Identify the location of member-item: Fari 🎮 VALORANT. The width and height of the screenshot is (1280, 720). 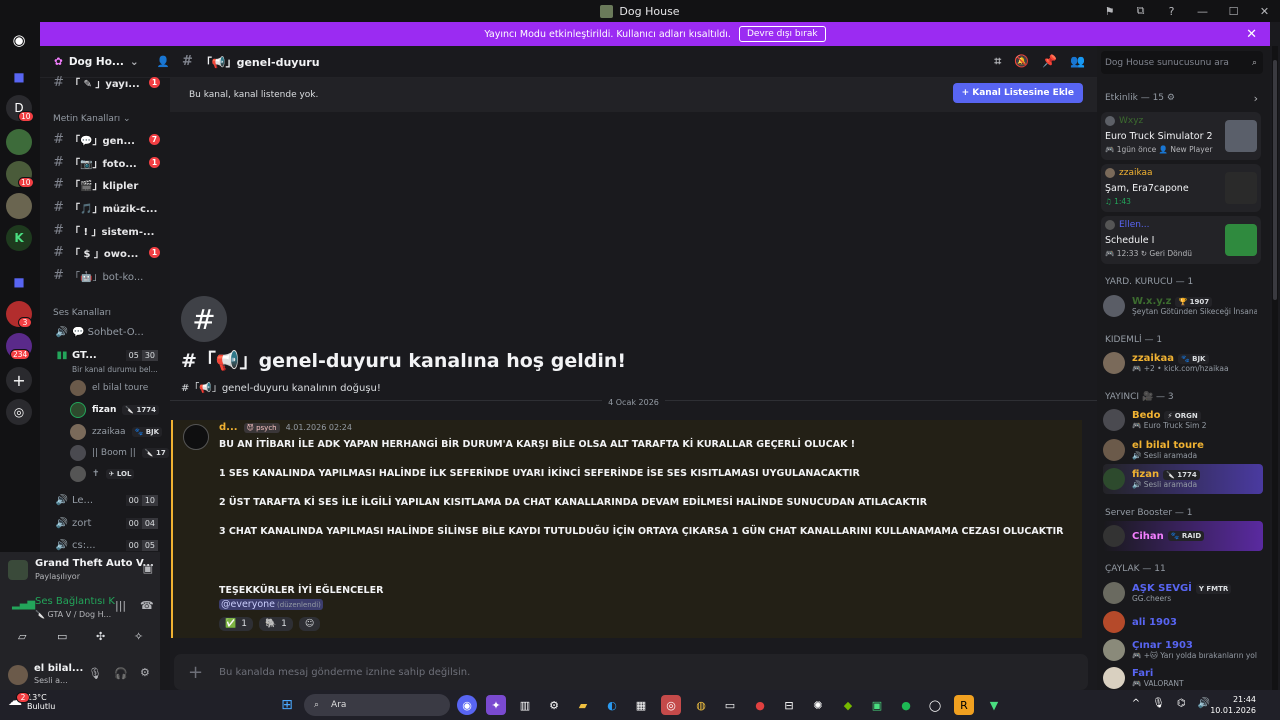
(1183, 678).